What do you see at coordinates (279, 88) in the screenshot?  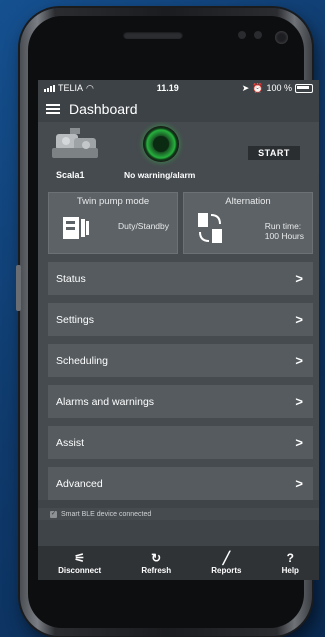 I see `battery-percent: 100 %` at bounding box center [279, 88].